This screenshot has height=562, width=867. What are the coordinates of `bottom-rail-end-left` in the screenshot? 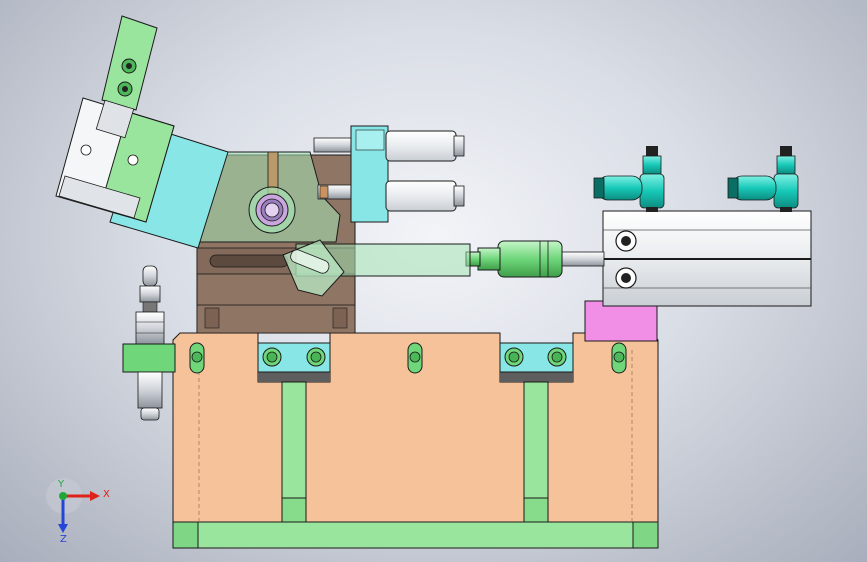 It's located at (185, 535).